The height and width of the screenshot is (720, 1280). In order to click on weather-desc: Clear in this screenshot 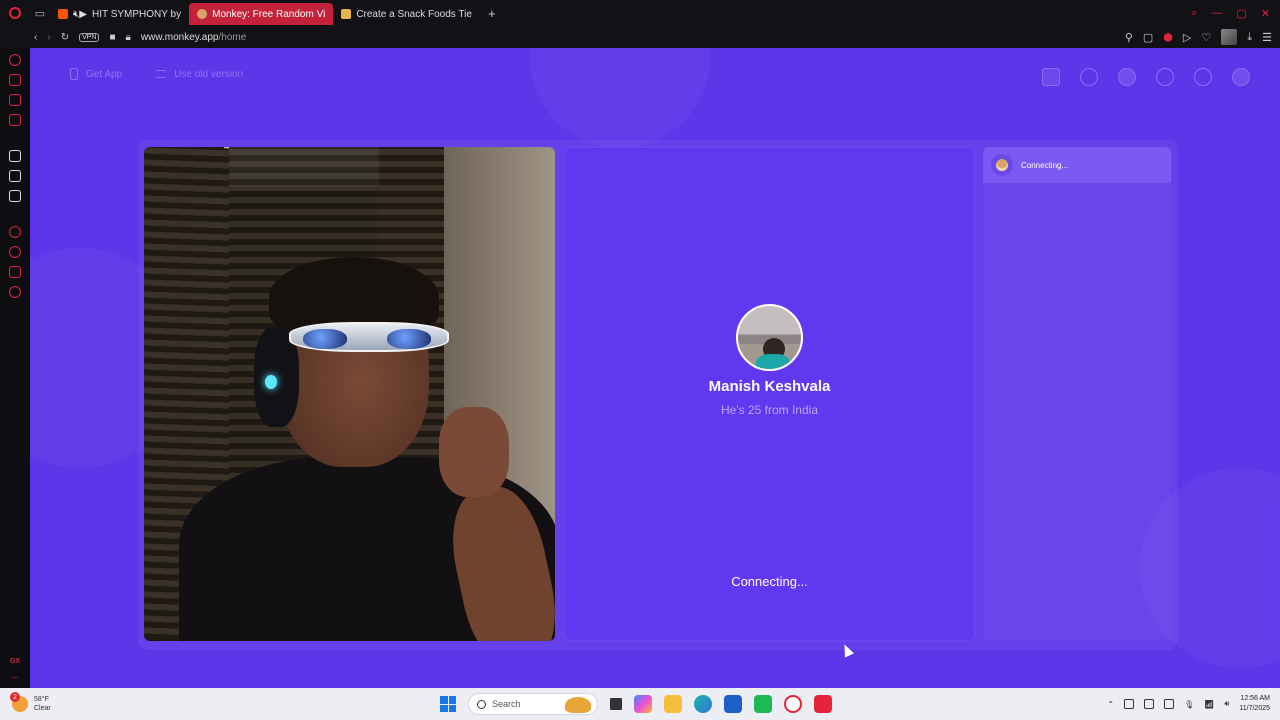, I will do `click(42, 708)`.